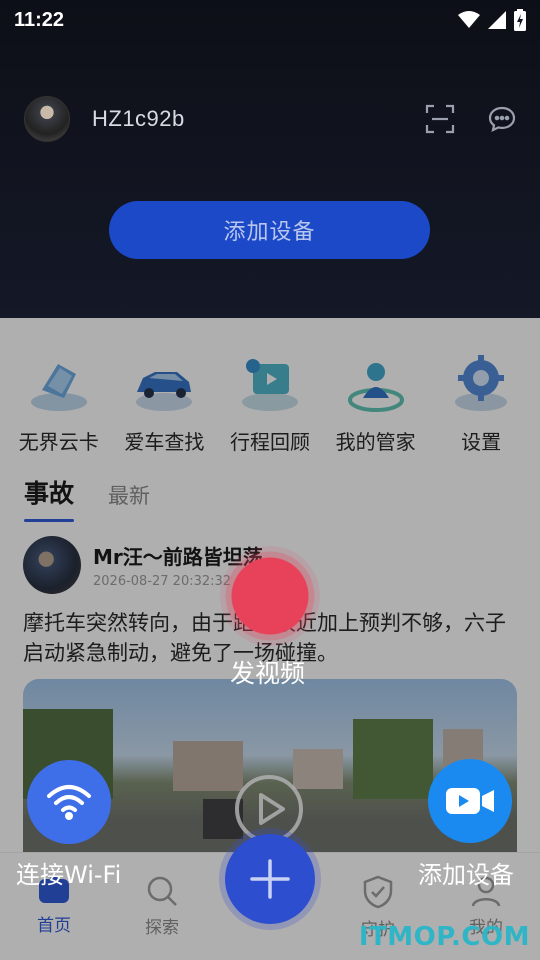  I want to click on status-bar: 11:22, so click(270, 20).